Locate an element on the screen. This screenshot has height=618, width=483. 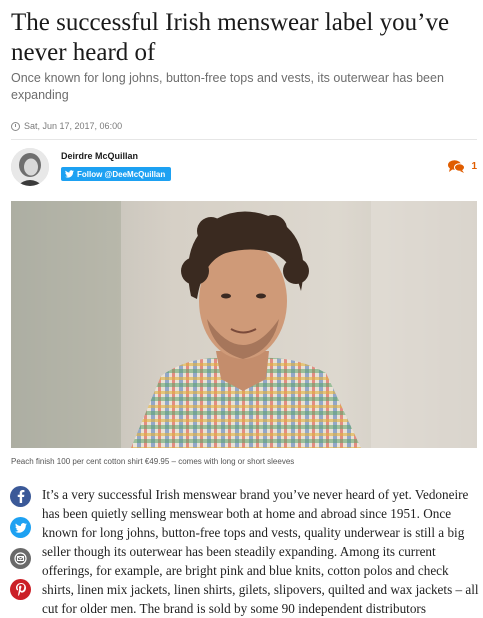
comments-link: 1 is located at coordinates (462, 166).